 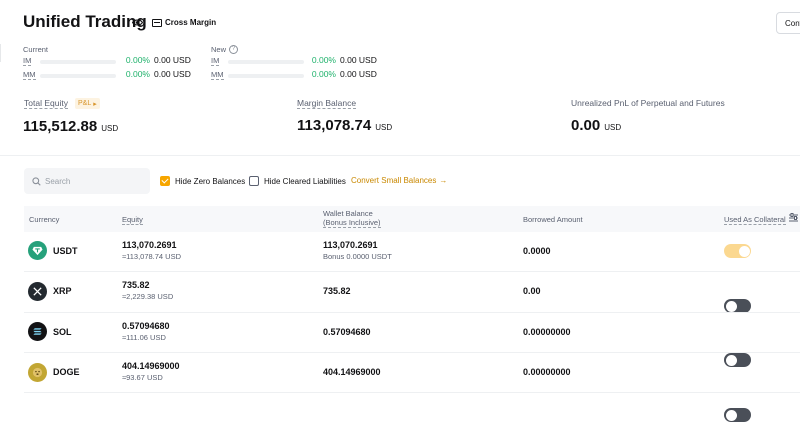 I want to click on unrealized-pnl-value: 0.00 USD, so click(x=596, y=125).